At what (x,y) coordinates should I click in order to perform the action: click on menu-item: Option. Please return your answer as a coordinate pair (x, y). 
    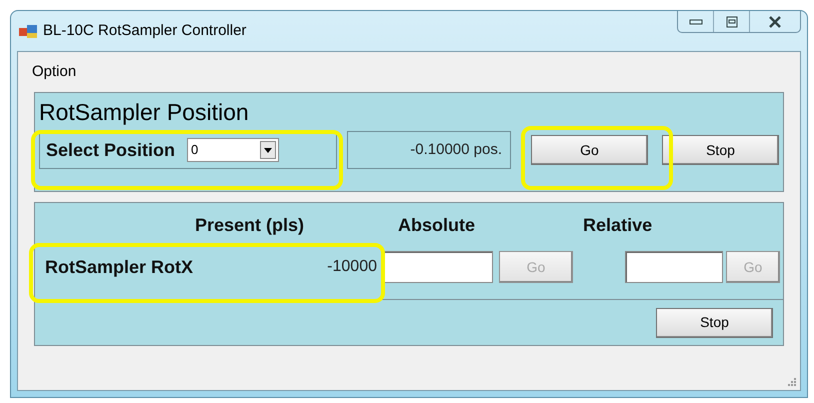
    Looking at the image, I should click on (54, 72).